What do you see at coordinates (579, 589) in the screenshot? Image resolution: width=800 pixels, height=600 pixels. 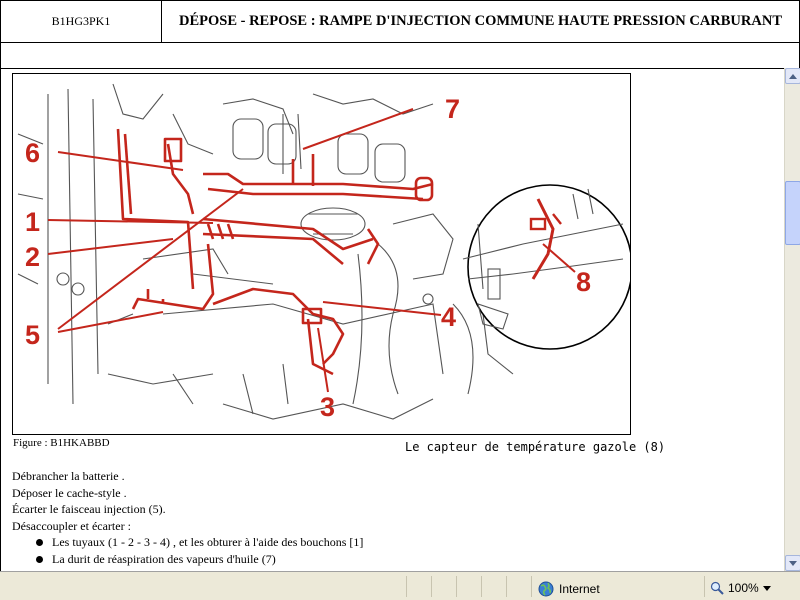 I see `zone-label: Internet` at bounding box center [579, 589].